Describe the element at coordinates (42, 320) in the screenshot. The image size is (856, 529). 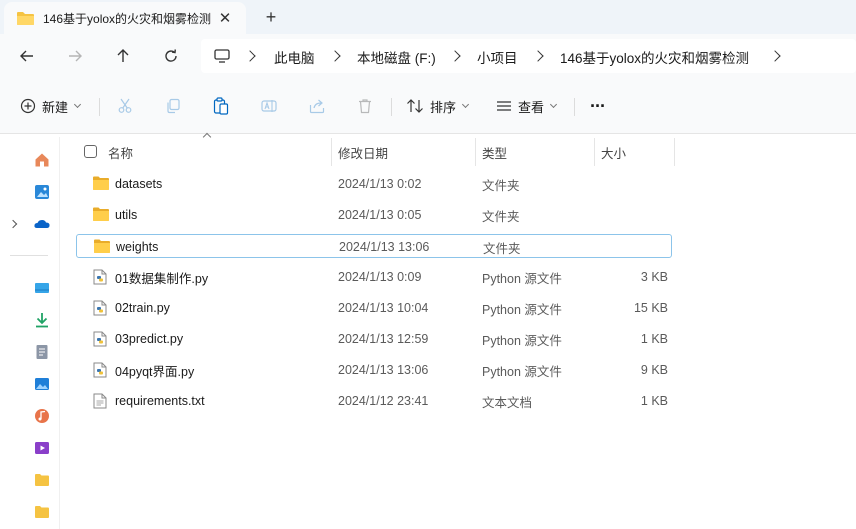
I see `downloads-icon` at that location.